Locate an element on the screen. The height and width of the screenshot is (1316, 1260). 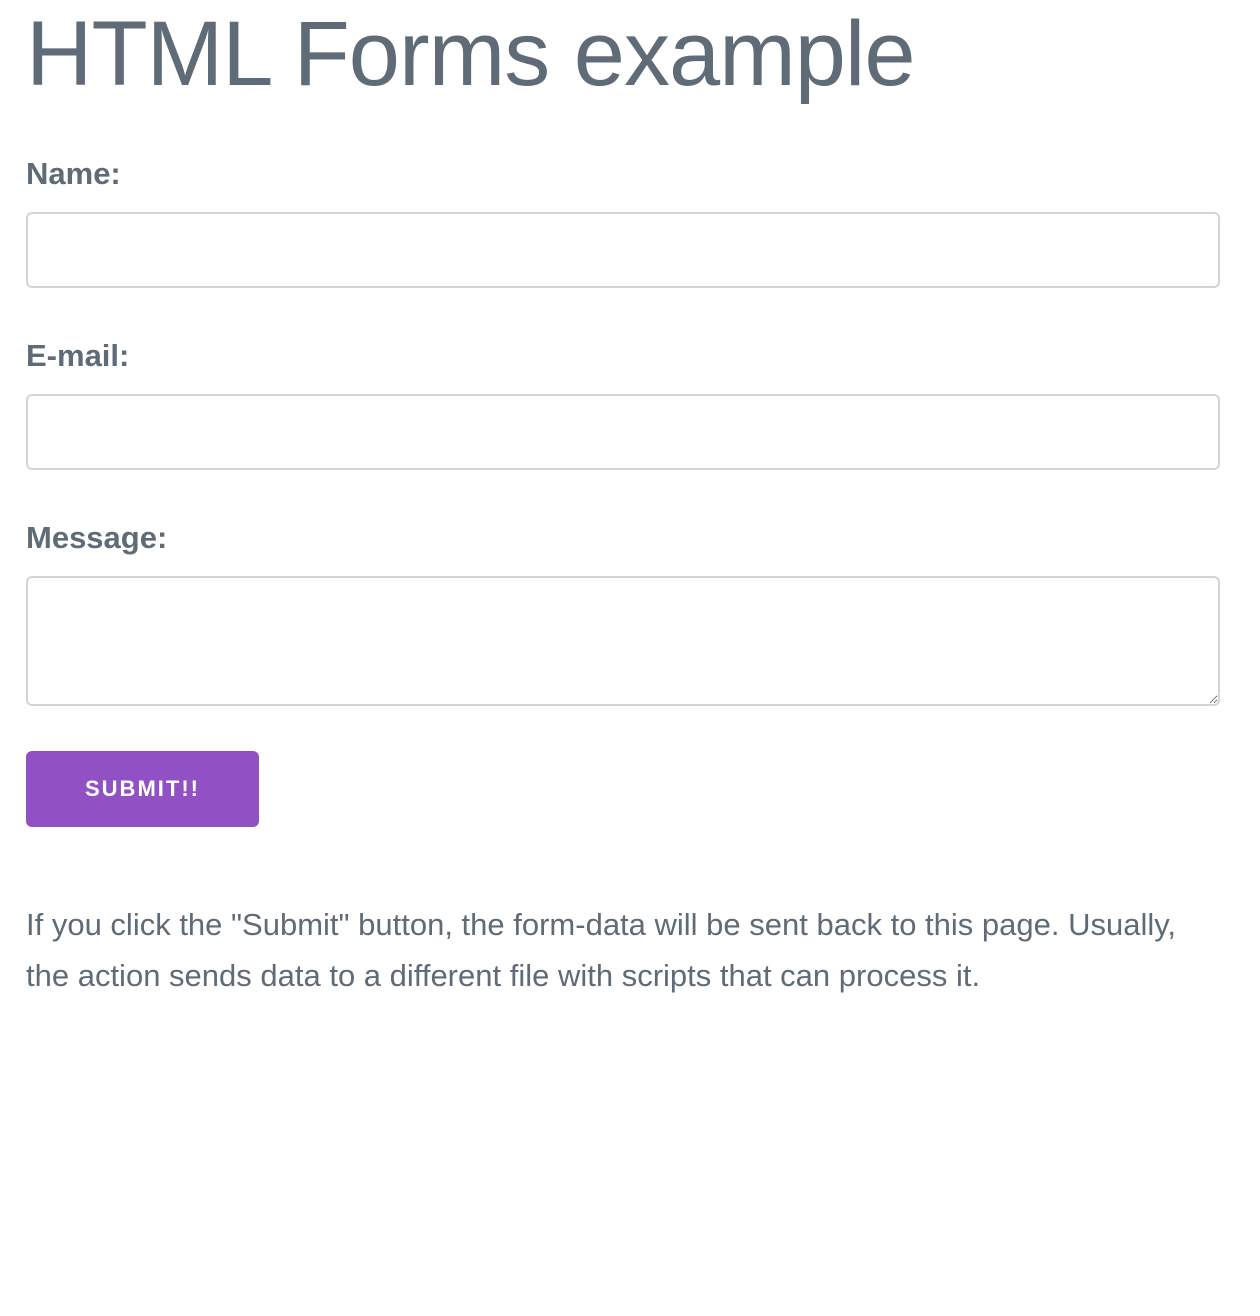
submit-button: SUBMIT!! is located at coordinates (142, 789).